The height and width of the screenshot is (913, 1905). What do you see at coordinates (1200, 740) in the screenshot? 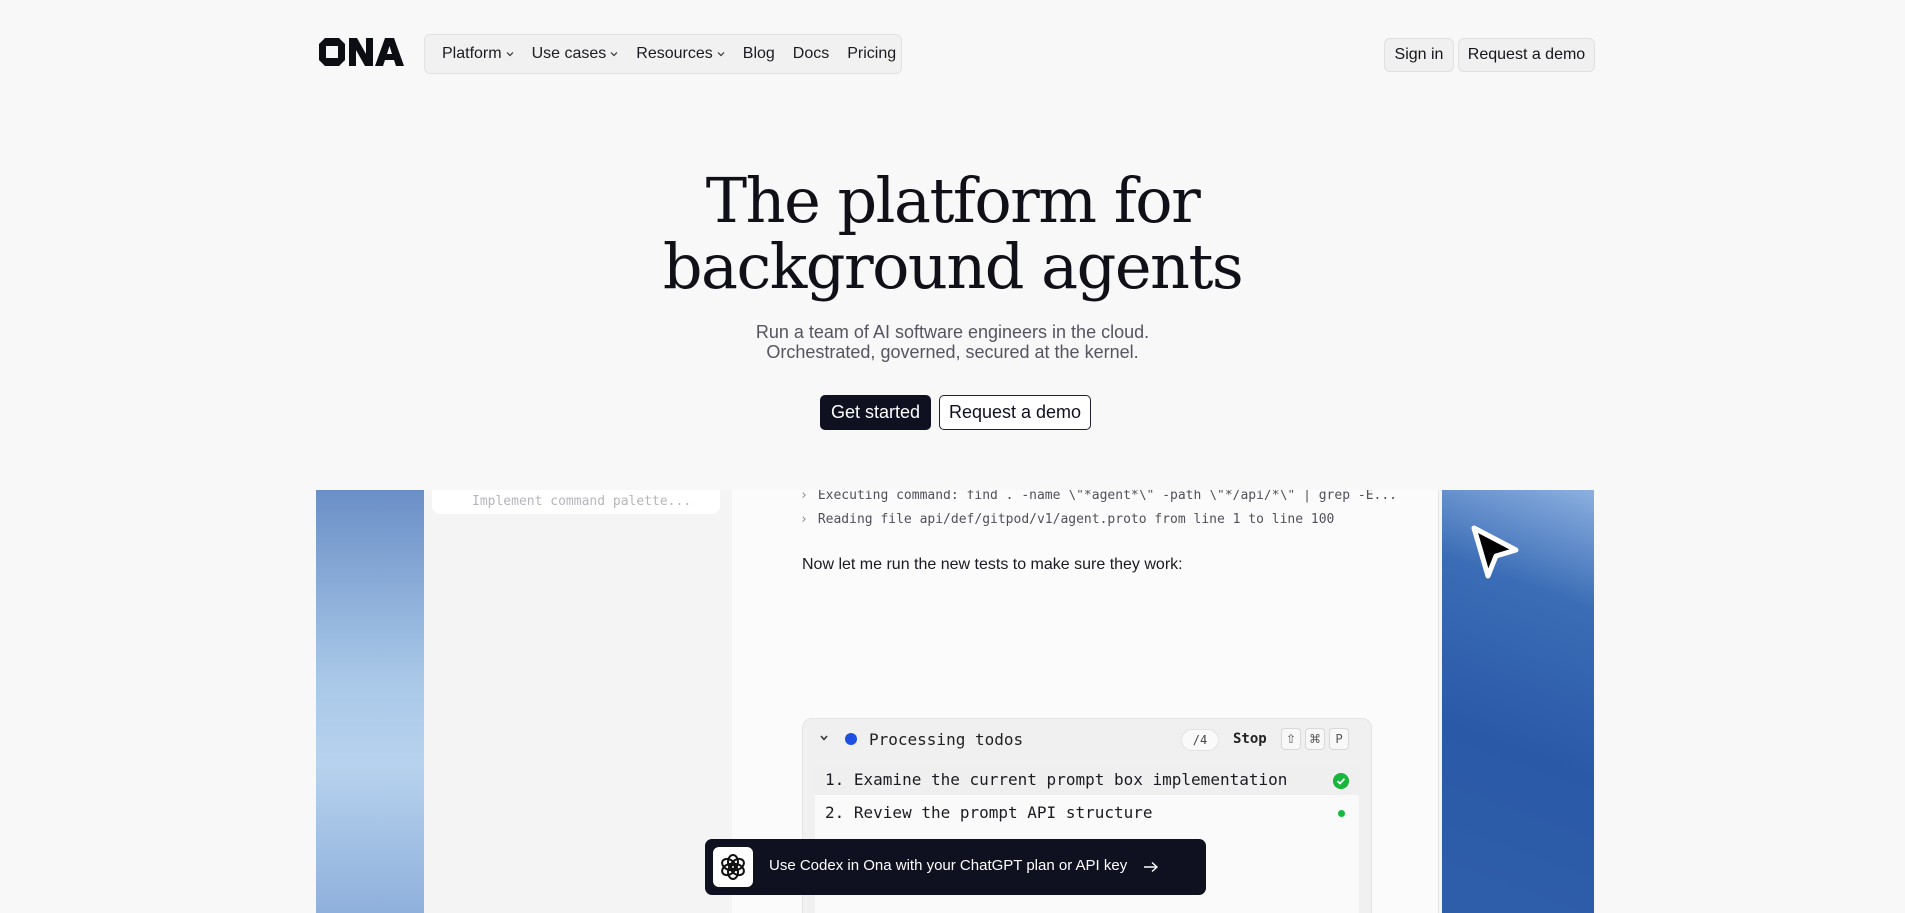
I see `todo-count-badge: /4` at bounding box center [1200, 740].